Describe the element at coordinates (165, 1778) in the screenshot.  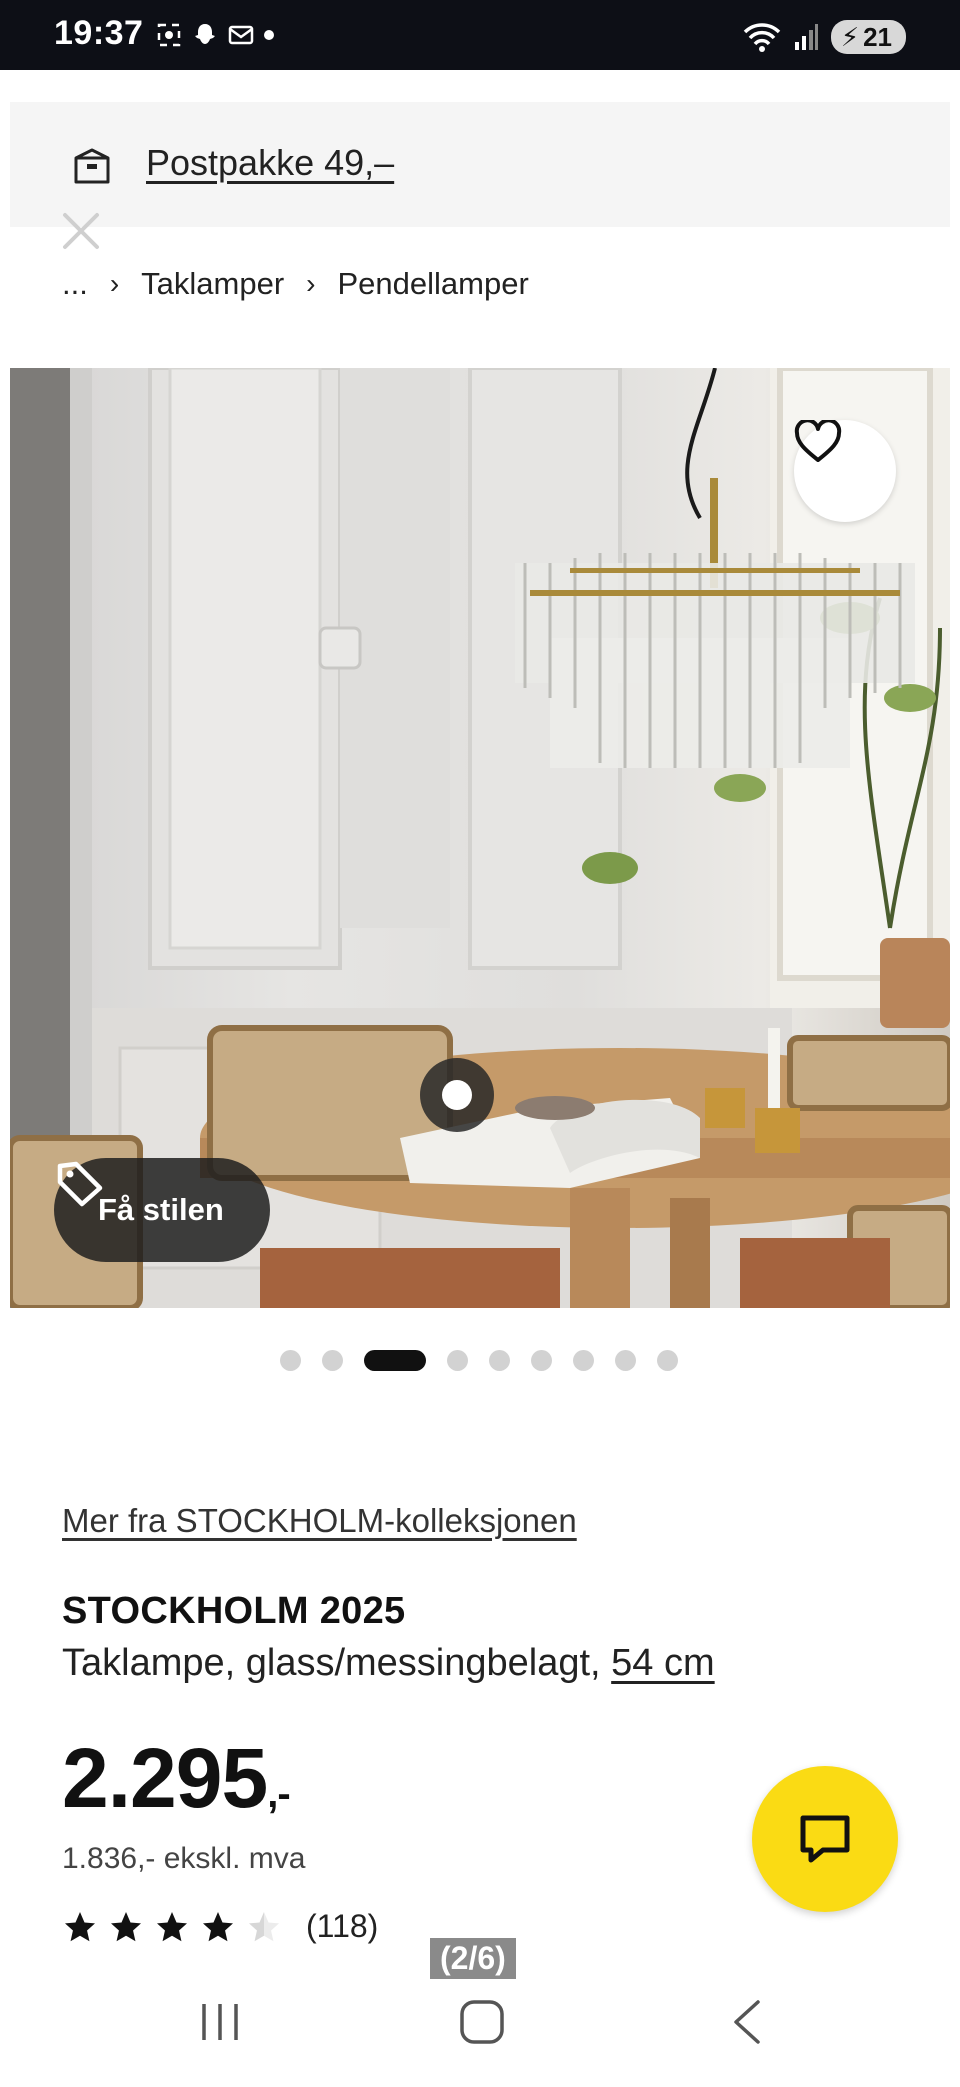
I see `price-main: 2.295` at that location.